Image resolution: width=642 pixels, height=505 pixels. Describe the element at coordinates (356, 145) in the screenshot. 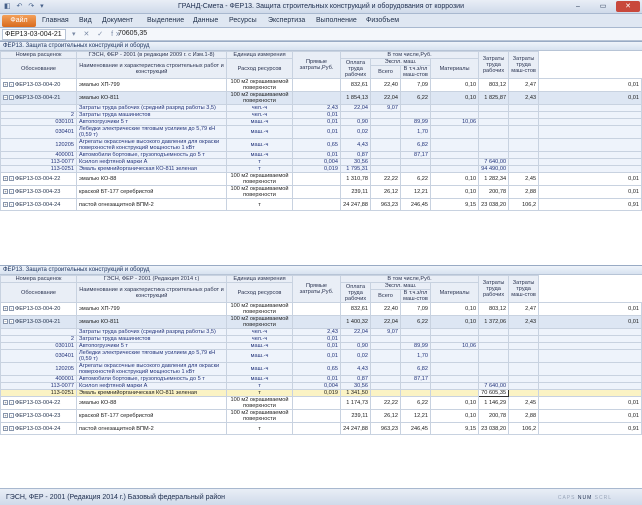

I see `cell-direct: 4,43` at that location.